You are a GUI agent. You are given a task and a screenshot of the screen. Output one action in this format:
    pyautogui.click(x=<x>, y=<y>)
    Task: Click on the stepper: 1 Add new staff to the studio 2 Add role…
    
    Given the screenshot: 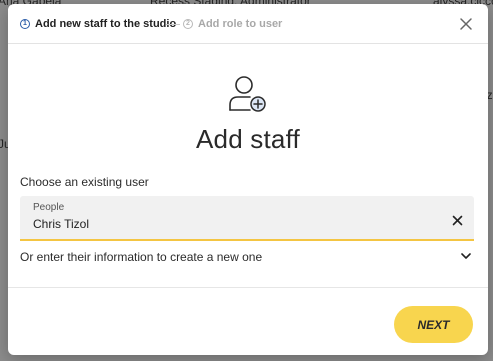 What is the action you would take?
    pyautogui.click(x=248, y=24)
    